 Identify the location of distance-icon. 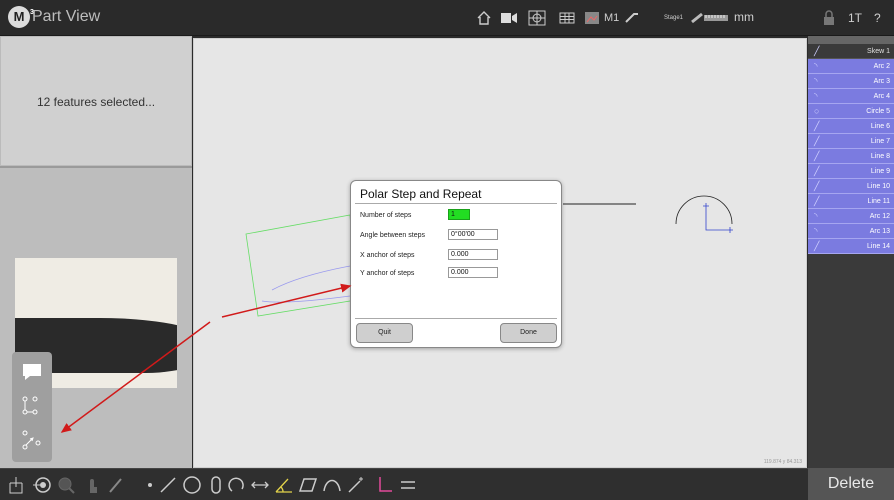
(260, 485).